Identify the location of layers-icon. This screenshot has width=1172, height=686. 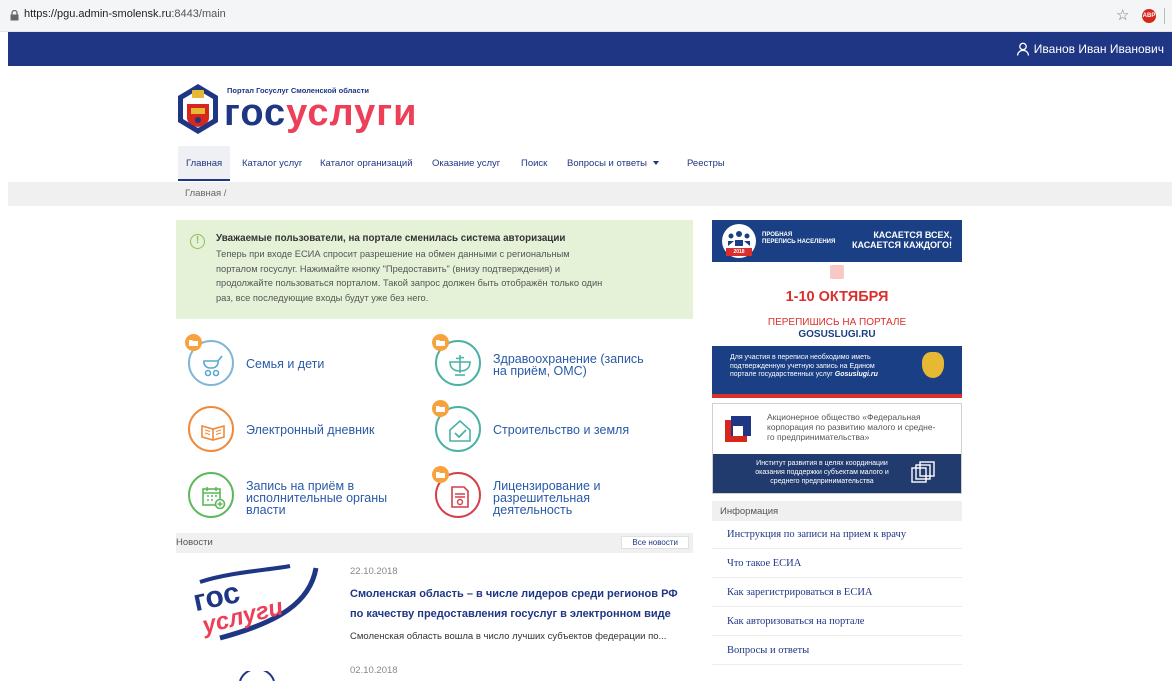
(923, 472).